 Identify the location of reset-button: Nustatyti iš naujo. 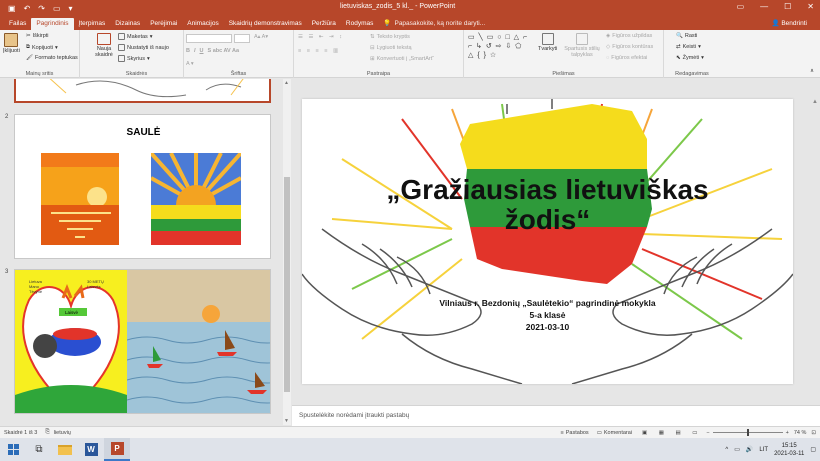
(143, 47).